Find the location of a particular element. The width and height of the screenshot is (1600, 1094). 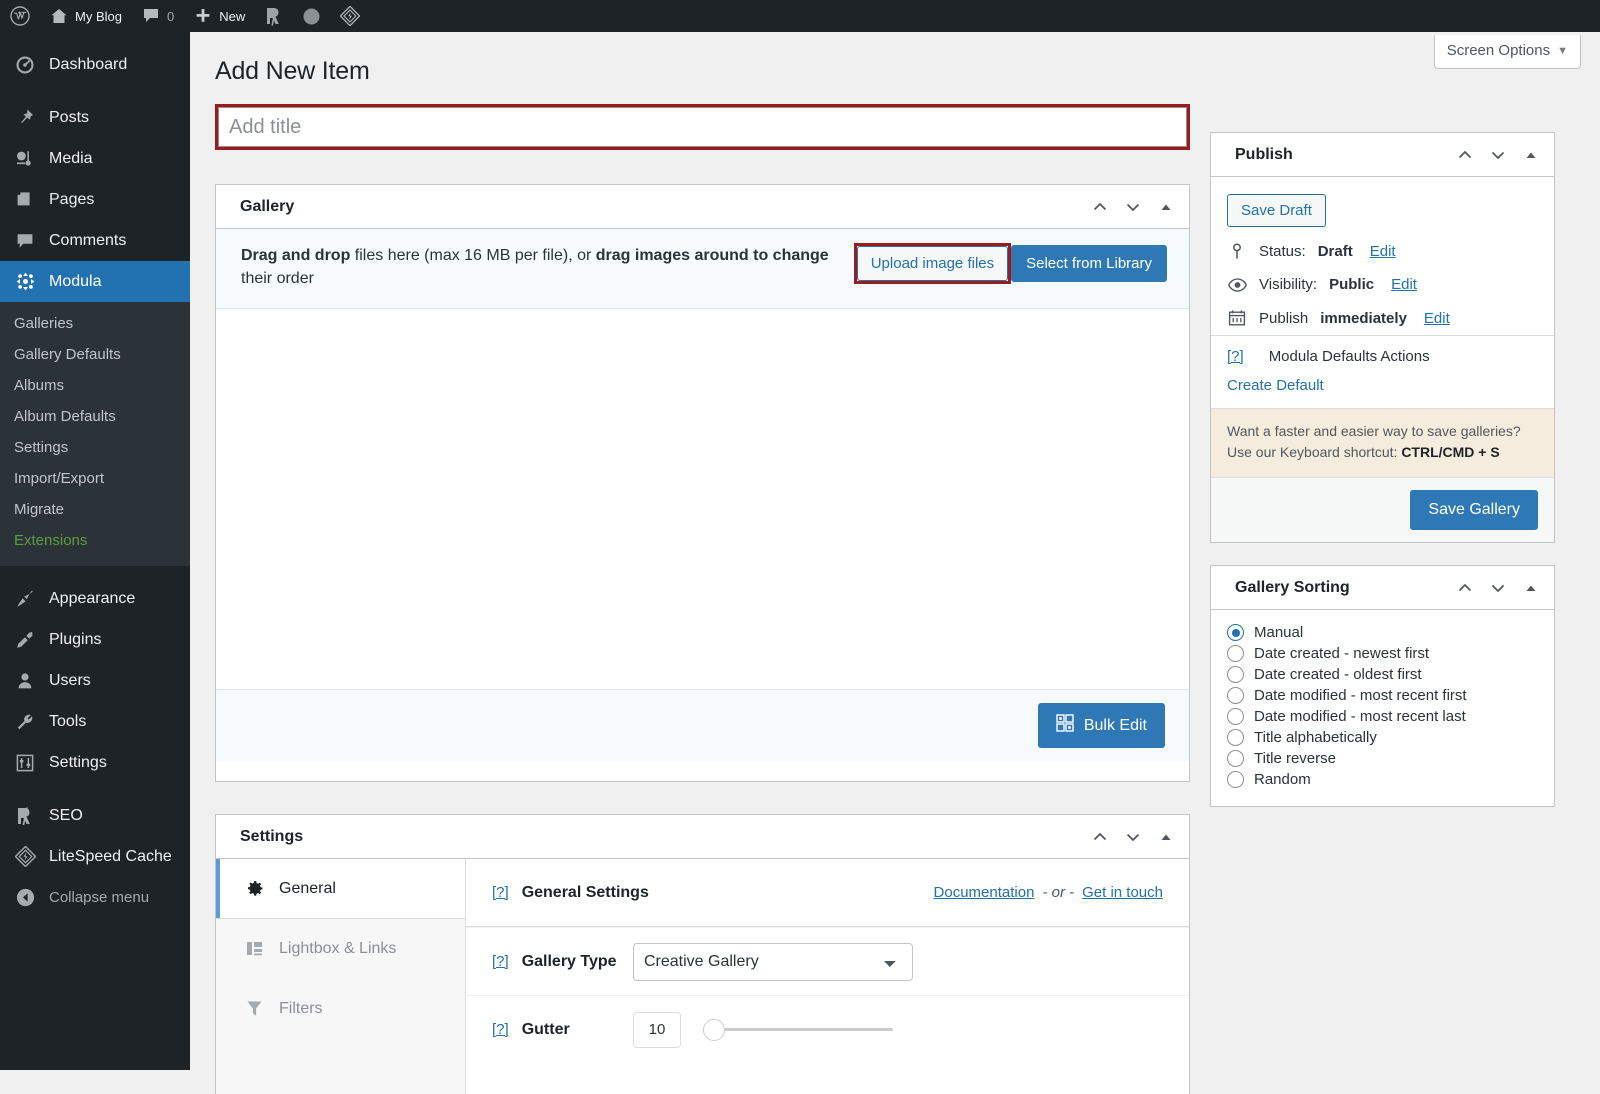

publish-actions: Save Draft is located at coordinates (1382, 206).